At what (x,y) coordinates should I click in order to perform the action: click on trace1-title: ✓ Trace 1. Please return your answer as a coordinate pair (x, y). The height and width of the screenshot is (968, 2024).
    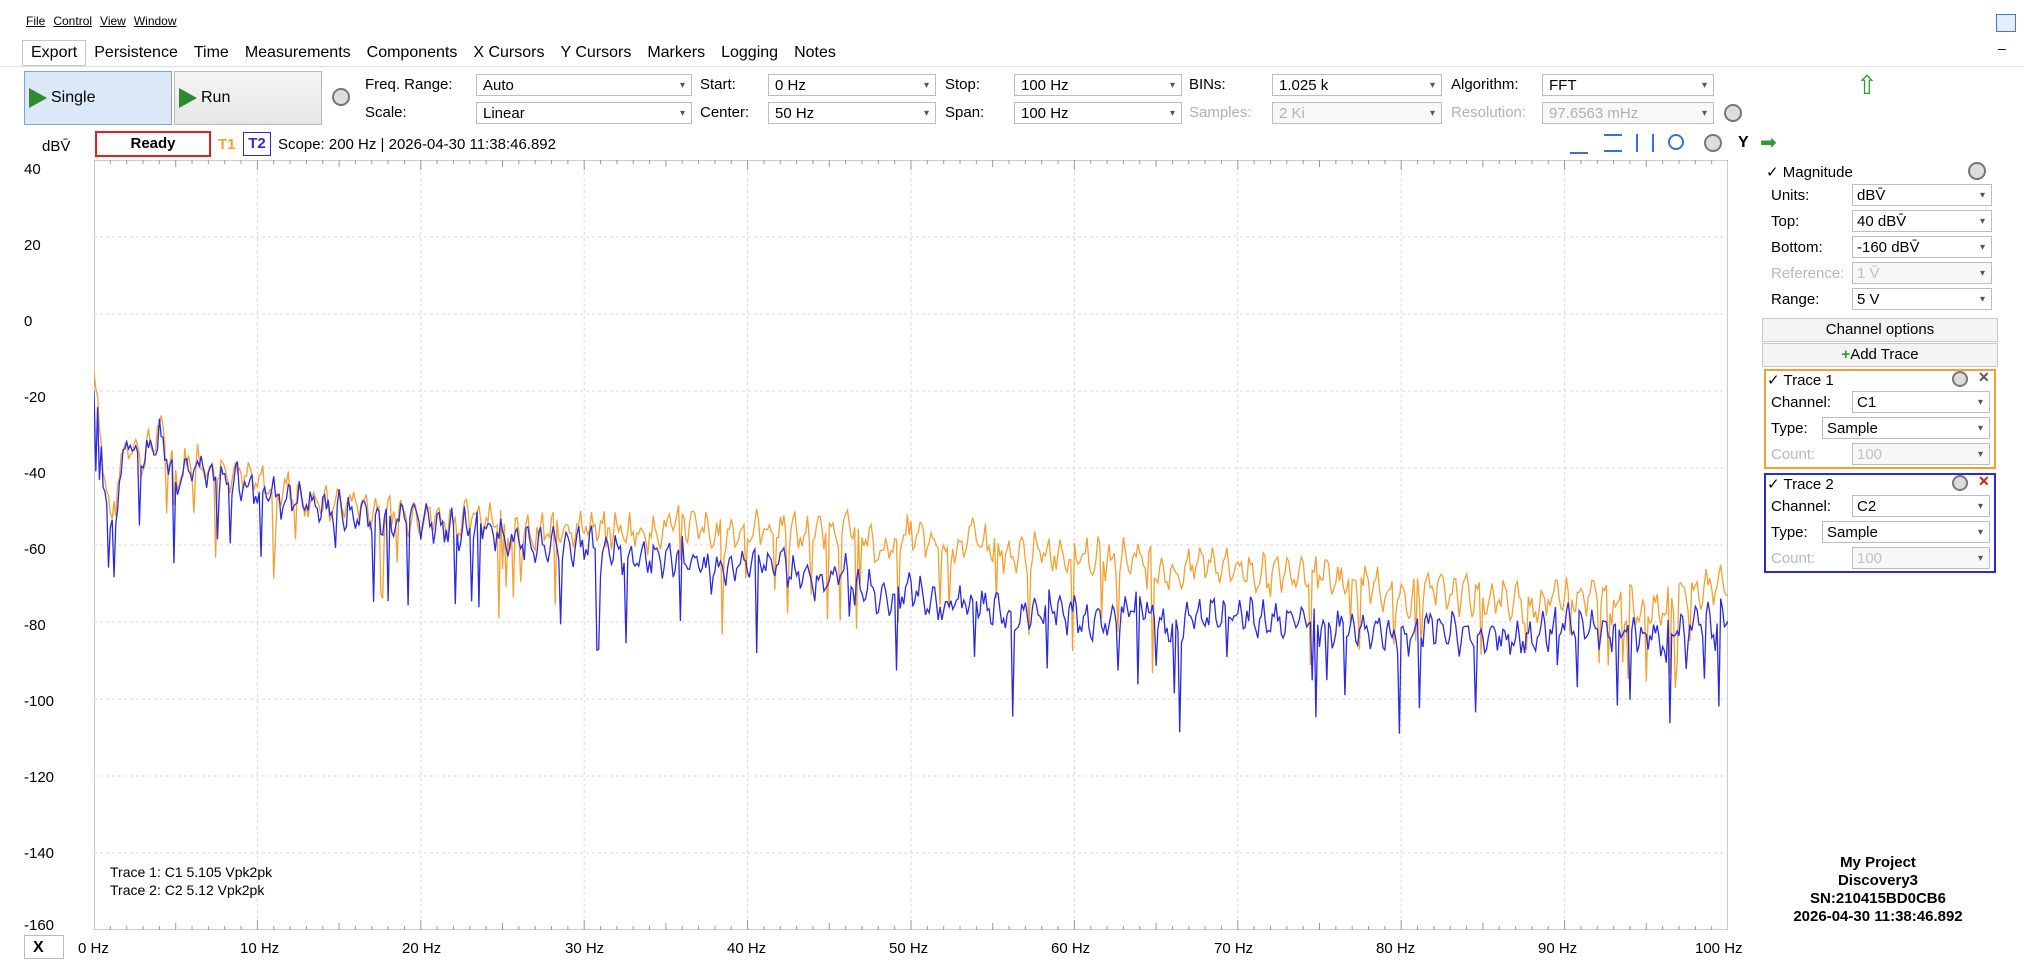
    Looking at the image, I should click on (1800, 380).